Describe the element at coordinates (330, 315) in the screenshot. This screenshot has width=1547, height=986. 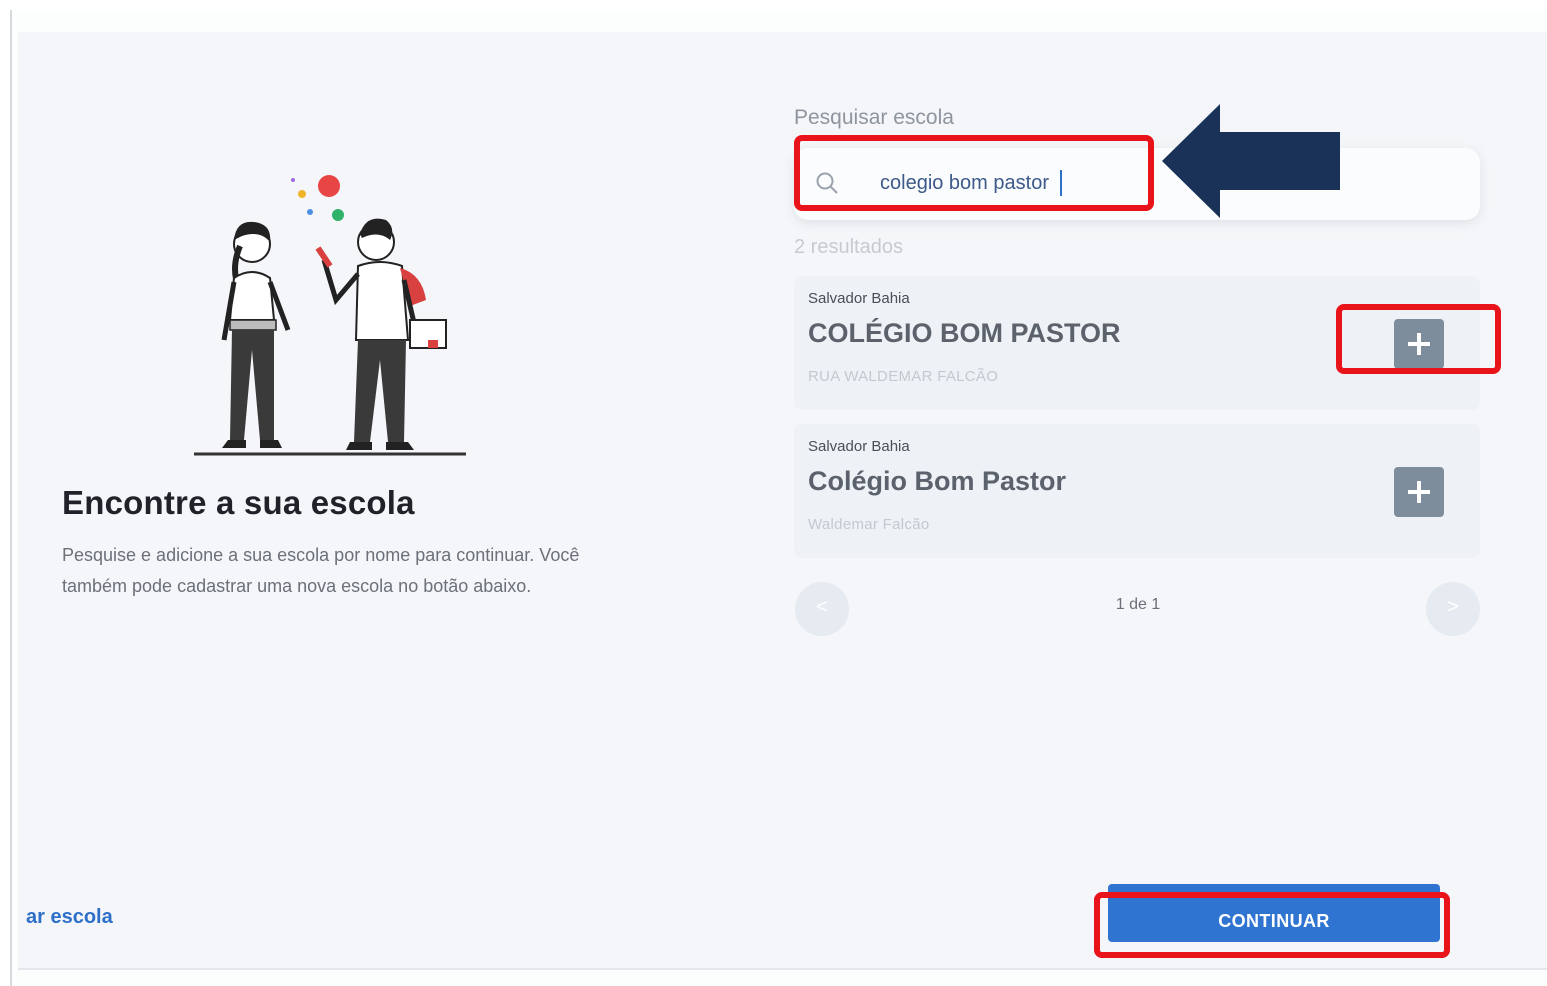
I see `students-illustration` at that location.